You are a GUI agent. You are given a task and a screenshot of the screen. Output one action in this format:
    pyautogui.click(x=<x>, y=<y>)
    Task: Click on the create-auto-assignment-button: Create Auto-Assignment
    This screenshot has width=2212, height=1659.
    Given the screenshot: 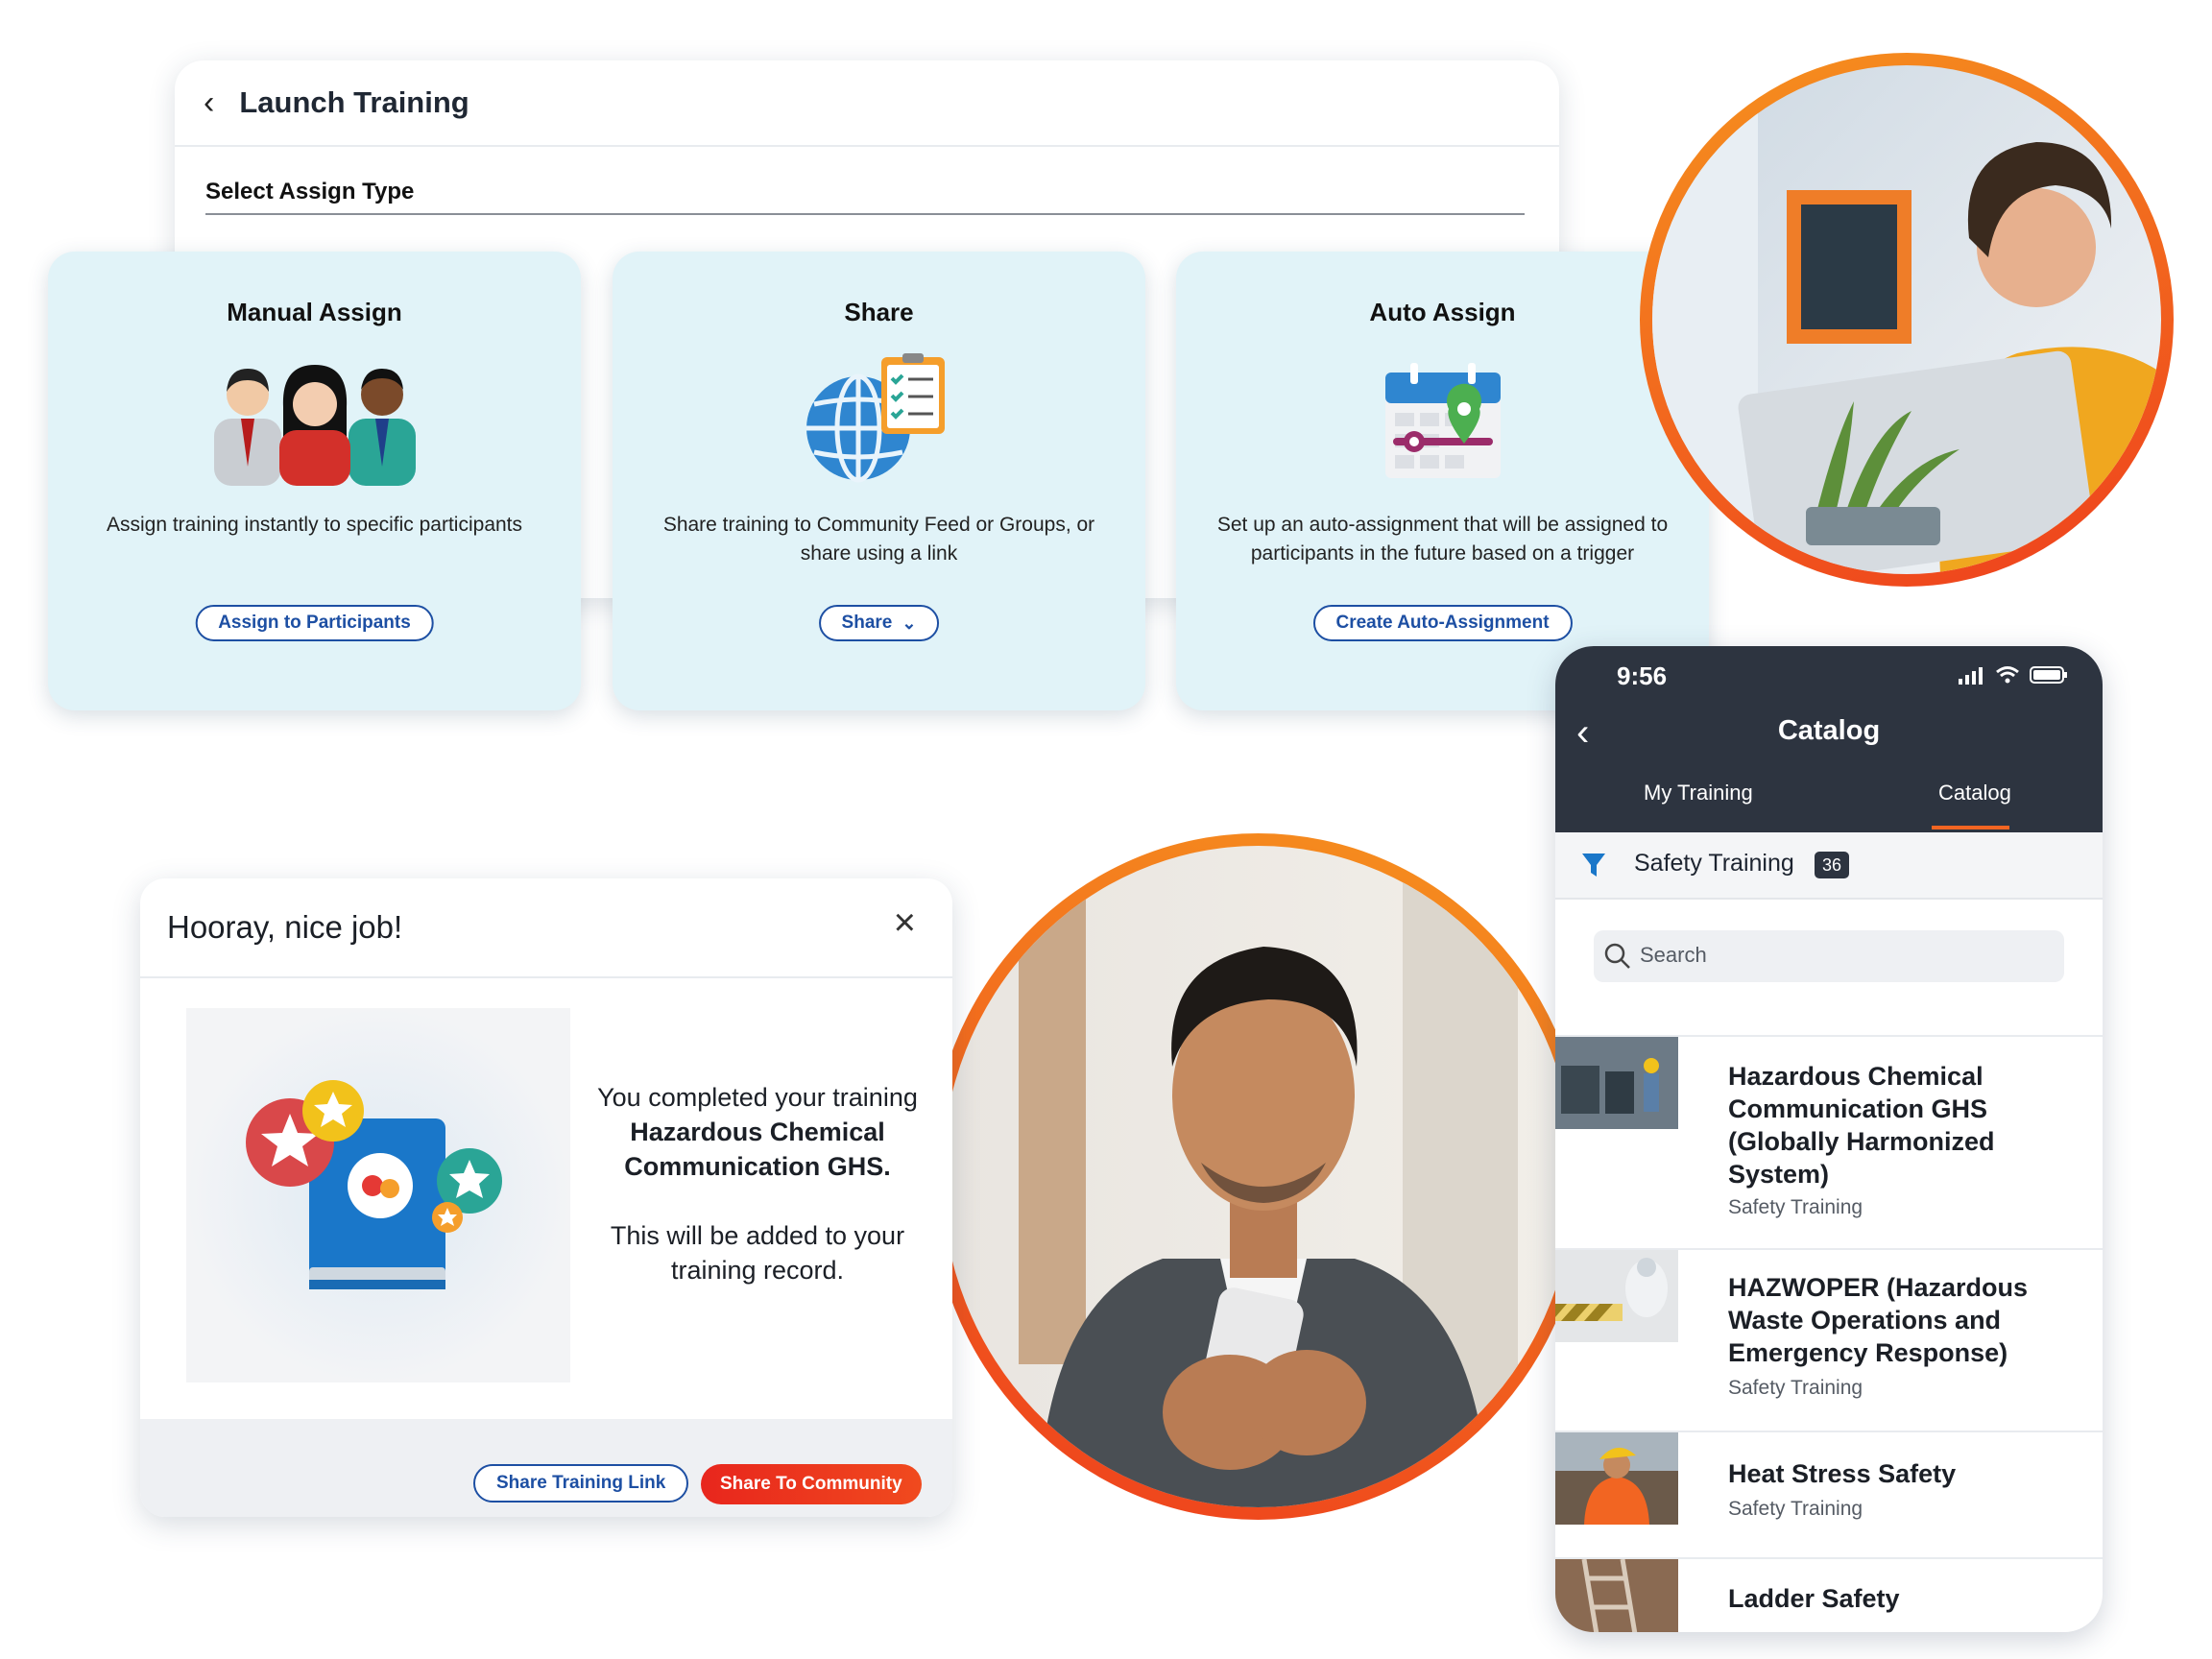 What is the action you would take?
    pyautogui.click(x=1442, y=623)
    